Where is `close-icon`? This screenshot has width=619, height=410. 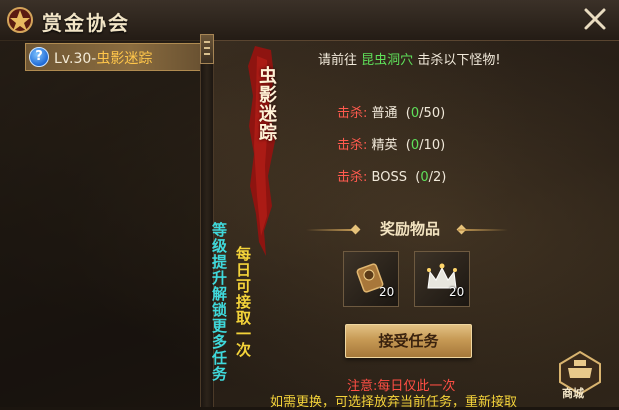
close-icon is located at coordinates (595, 19).